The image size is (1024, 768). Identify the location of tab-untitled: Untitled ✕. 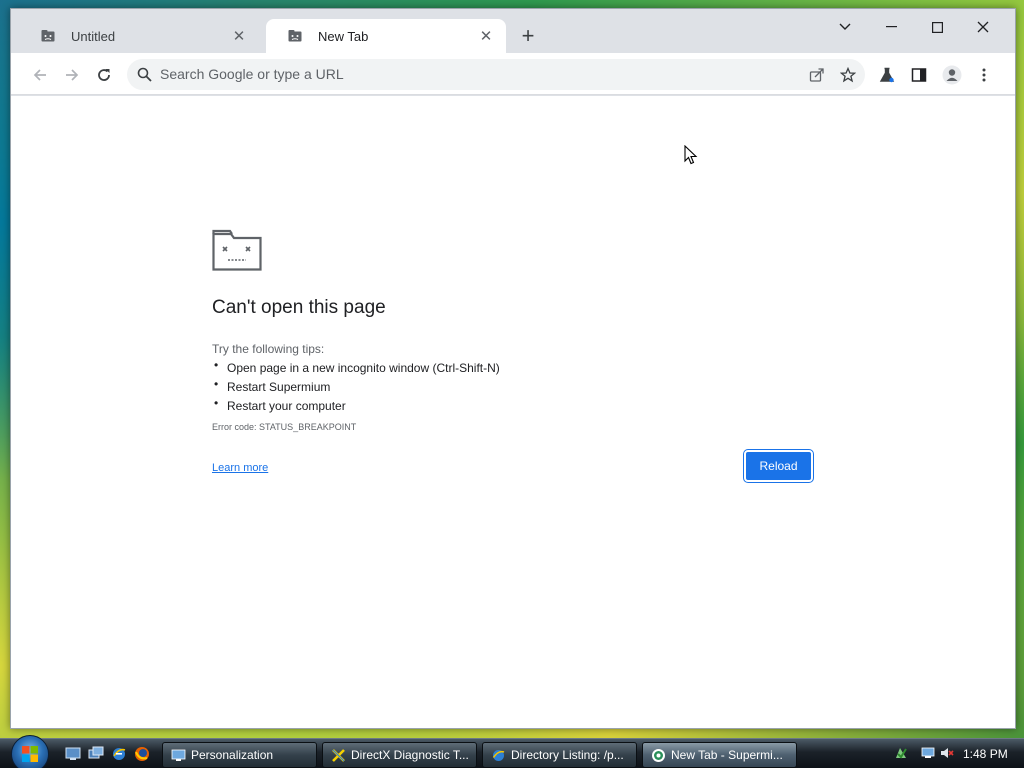
(139, 36).